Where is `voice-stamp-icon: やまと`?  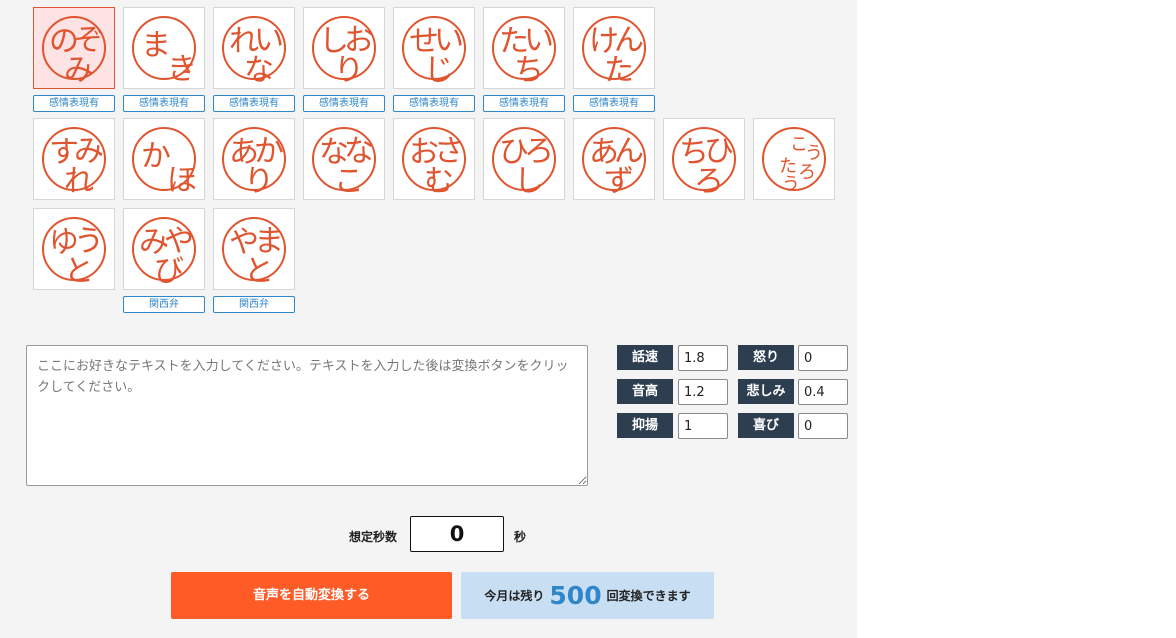 voice-stamp-icon: やまと is located at coordinates (254, 252).